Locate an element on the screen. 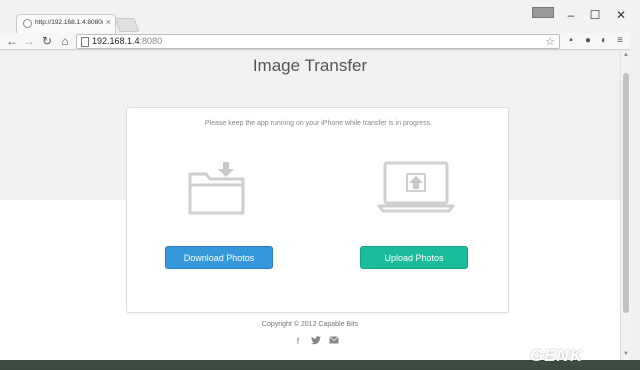 Image resolution: width=640 pixels, height=370 pixels. url-text: 192.168.1.4:8080 is located at coordinates (127, 41).